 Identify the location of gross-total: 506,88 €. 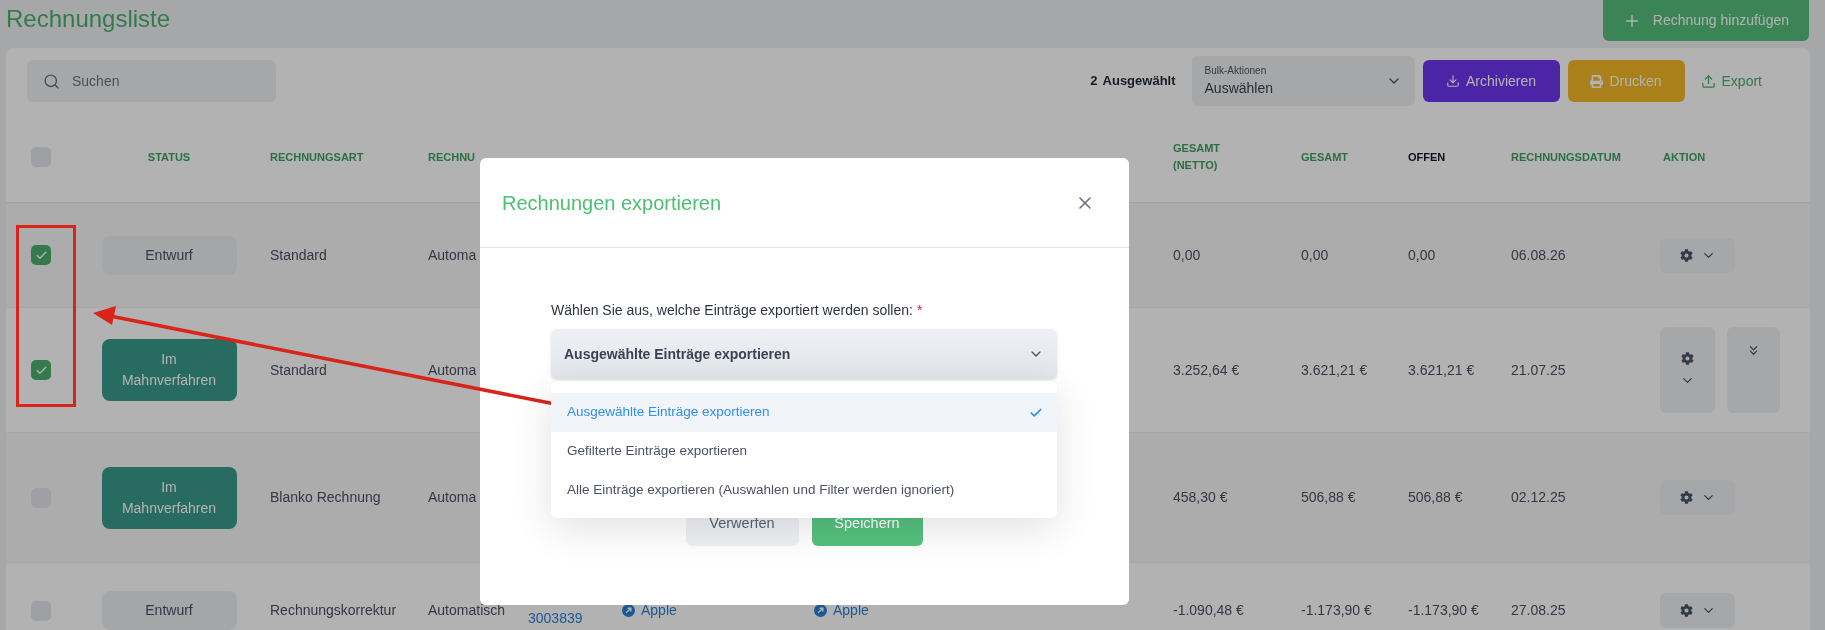
(1328, 497).